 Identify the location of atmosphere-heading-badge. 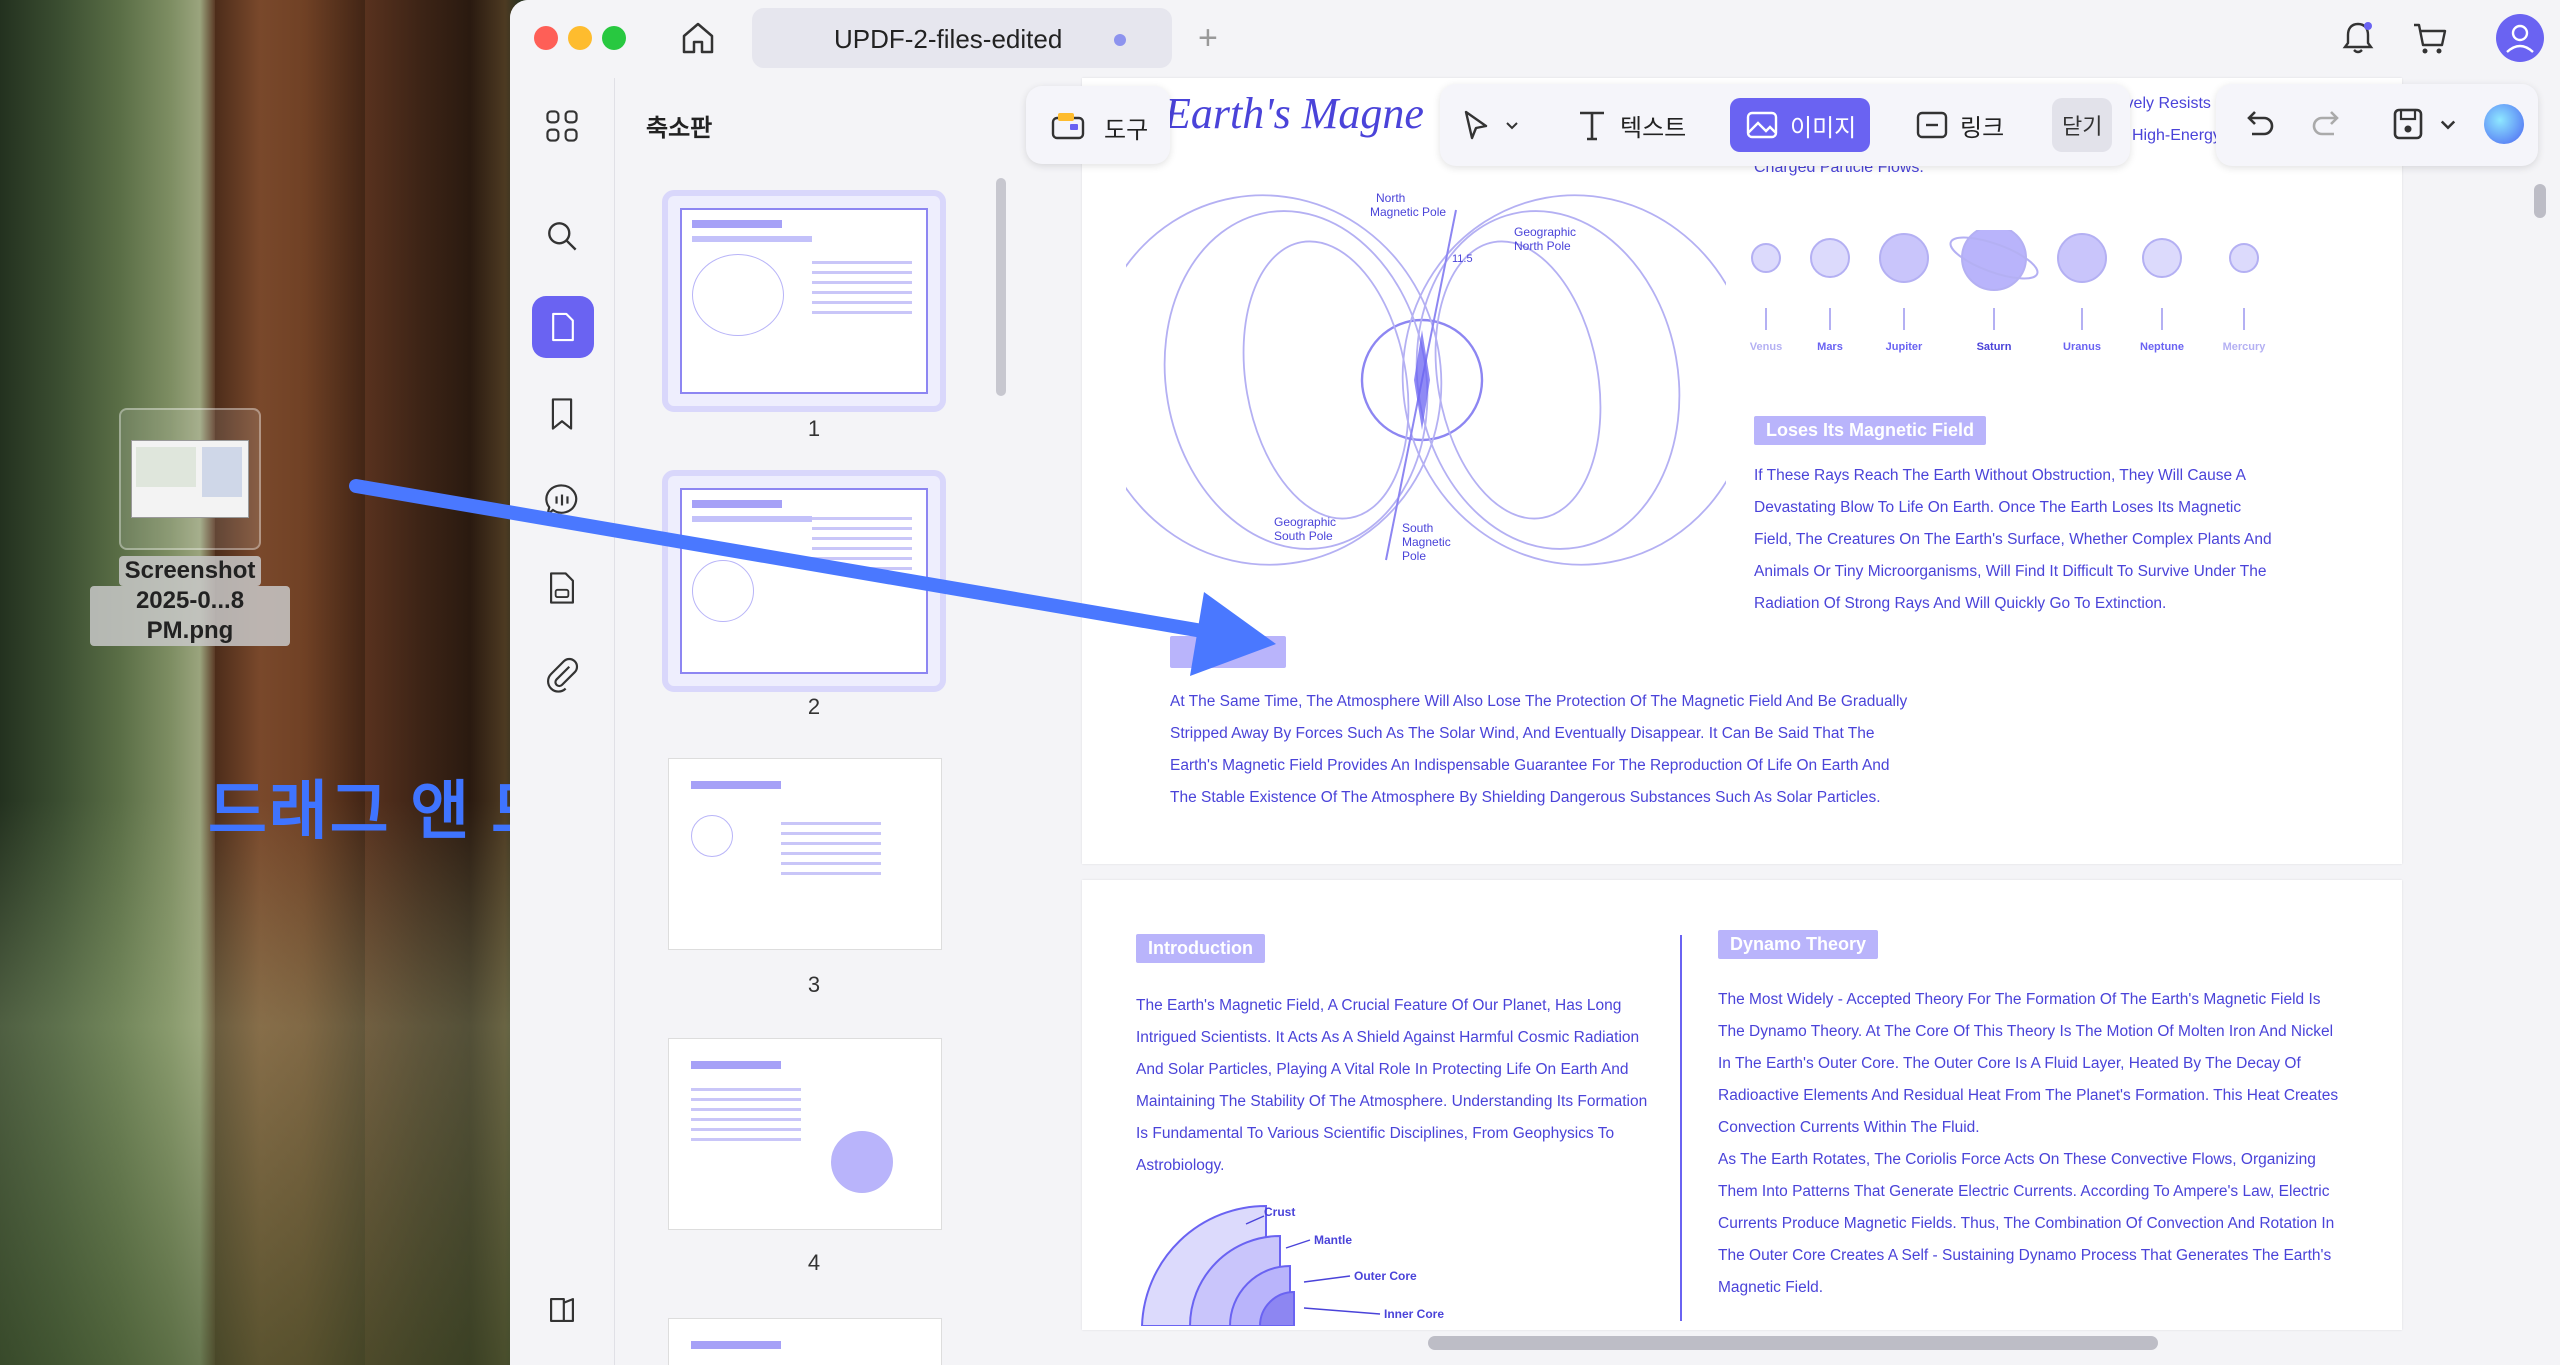
(1228, 652).